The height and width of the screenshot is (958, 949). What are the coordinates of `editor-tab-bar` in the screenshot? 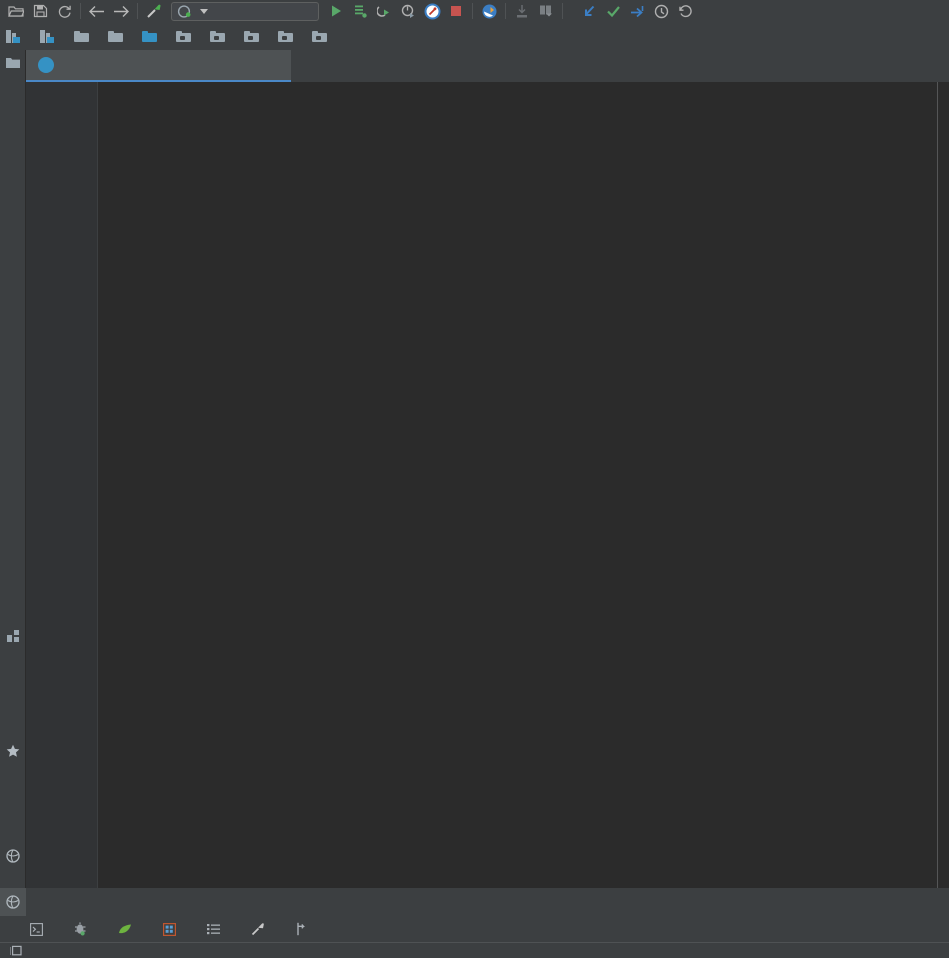 It's located at (487, 66).